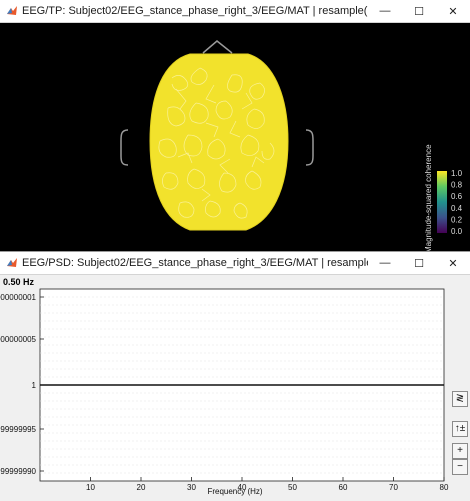 Image resolution: width=470 pixels, height=501 pixels. I want to click on colorbar-tick-label: 1.0, so click(457, 173).